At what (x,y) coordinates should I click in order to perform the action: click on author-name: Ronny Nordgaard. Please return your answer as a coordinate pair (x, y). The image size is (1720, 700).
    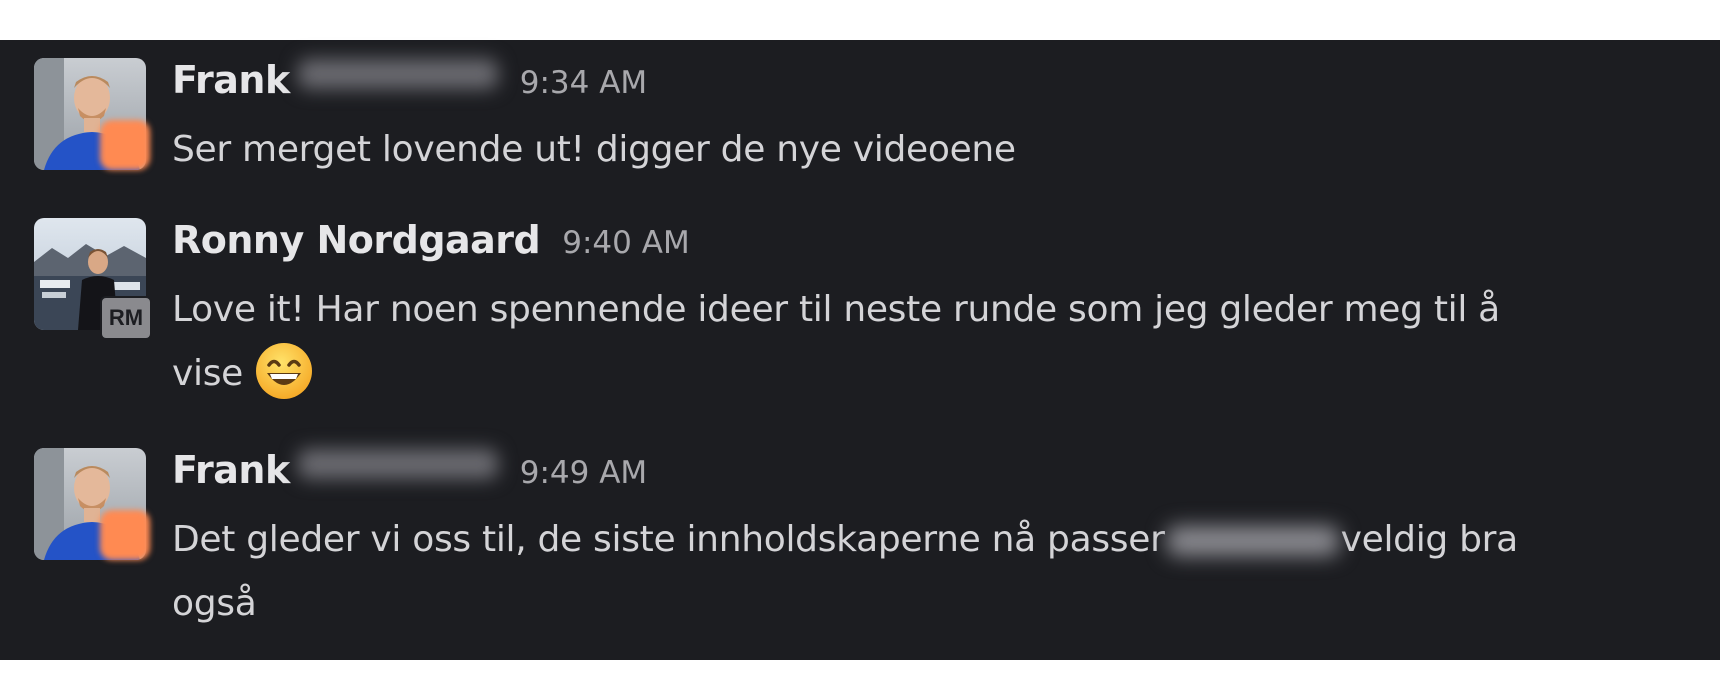
    Looking at the image, I should click on (356, 240).